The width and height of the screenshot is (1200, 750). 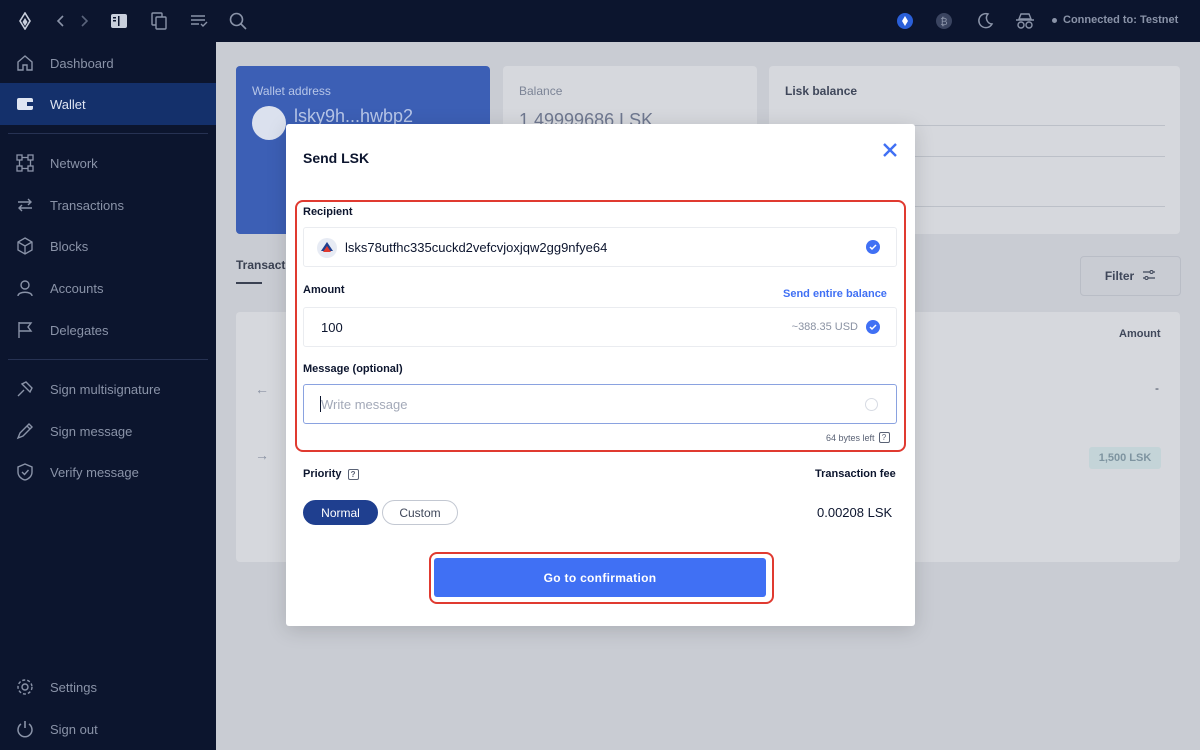 I want to click on shield-icon, so click(x=25, y=472).